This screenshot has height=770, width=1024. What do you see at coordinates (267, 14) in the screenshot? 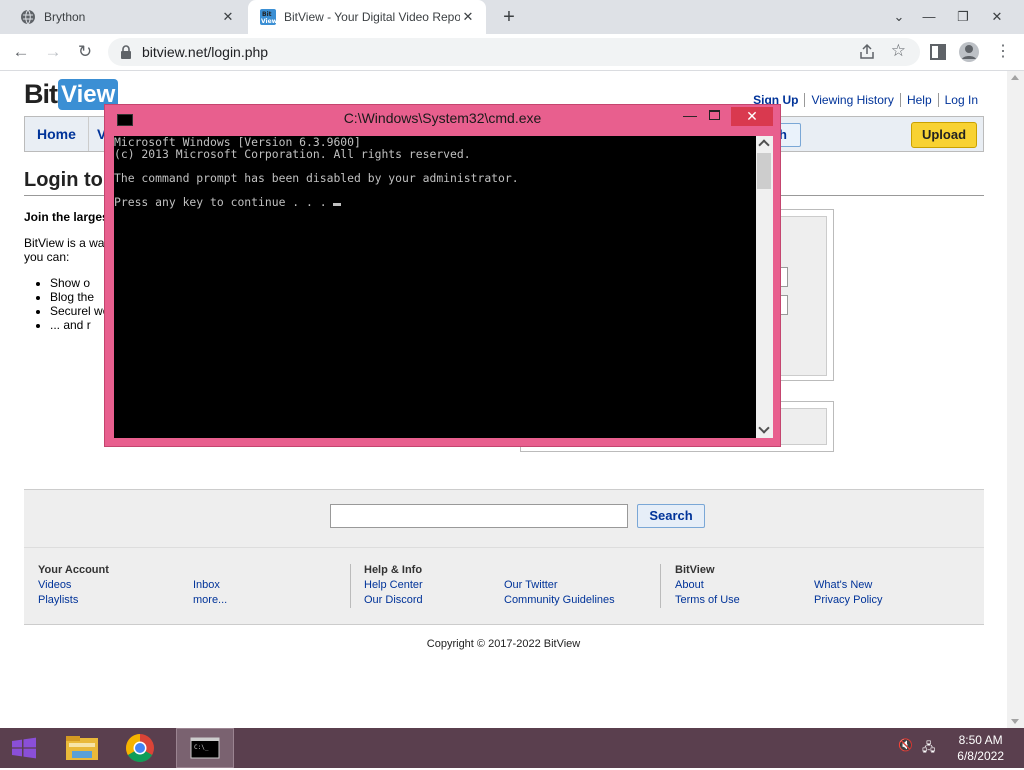
I see `svg-text: Bit` at bounding box center [267, 14].